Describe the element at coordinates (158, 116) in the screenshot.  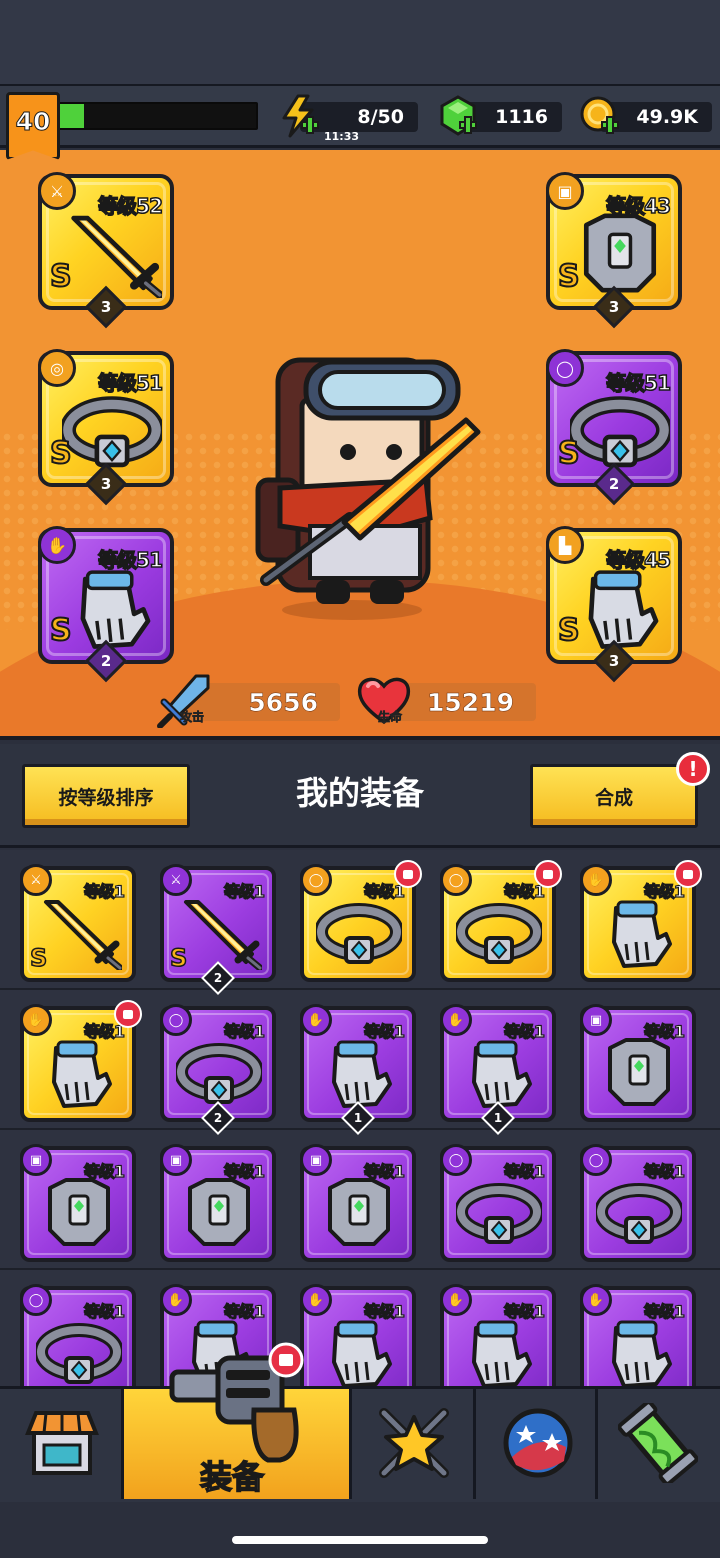
I see `xp-progress-bar` at that location.